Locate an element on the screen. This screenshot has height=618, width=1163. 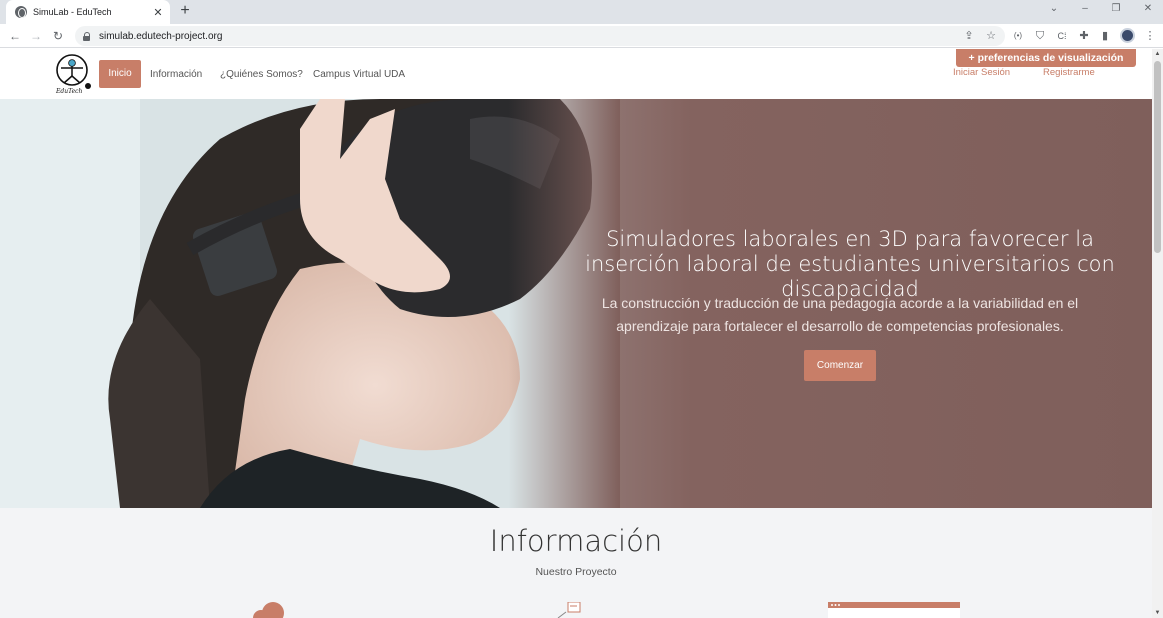
scroll-up-arrow-icon: ▲ is located at coordinates (1157, 54).